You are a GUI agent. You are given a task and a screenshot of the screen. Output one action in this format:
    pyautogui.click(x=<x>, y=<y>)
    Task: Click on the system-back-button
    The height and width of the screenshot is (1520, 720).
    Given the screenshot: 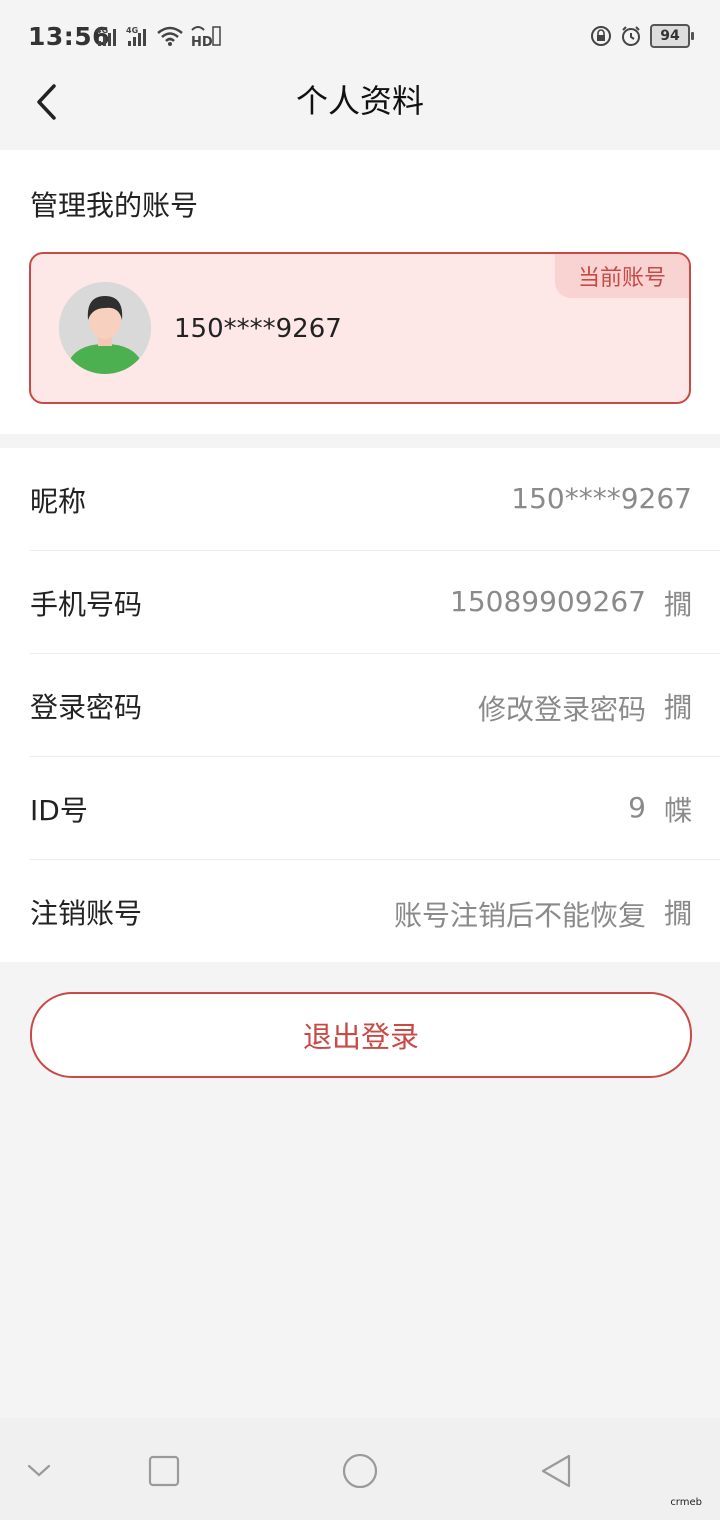 What is the action you would take?
    pyautogui.click(x=556, y=1471)
    